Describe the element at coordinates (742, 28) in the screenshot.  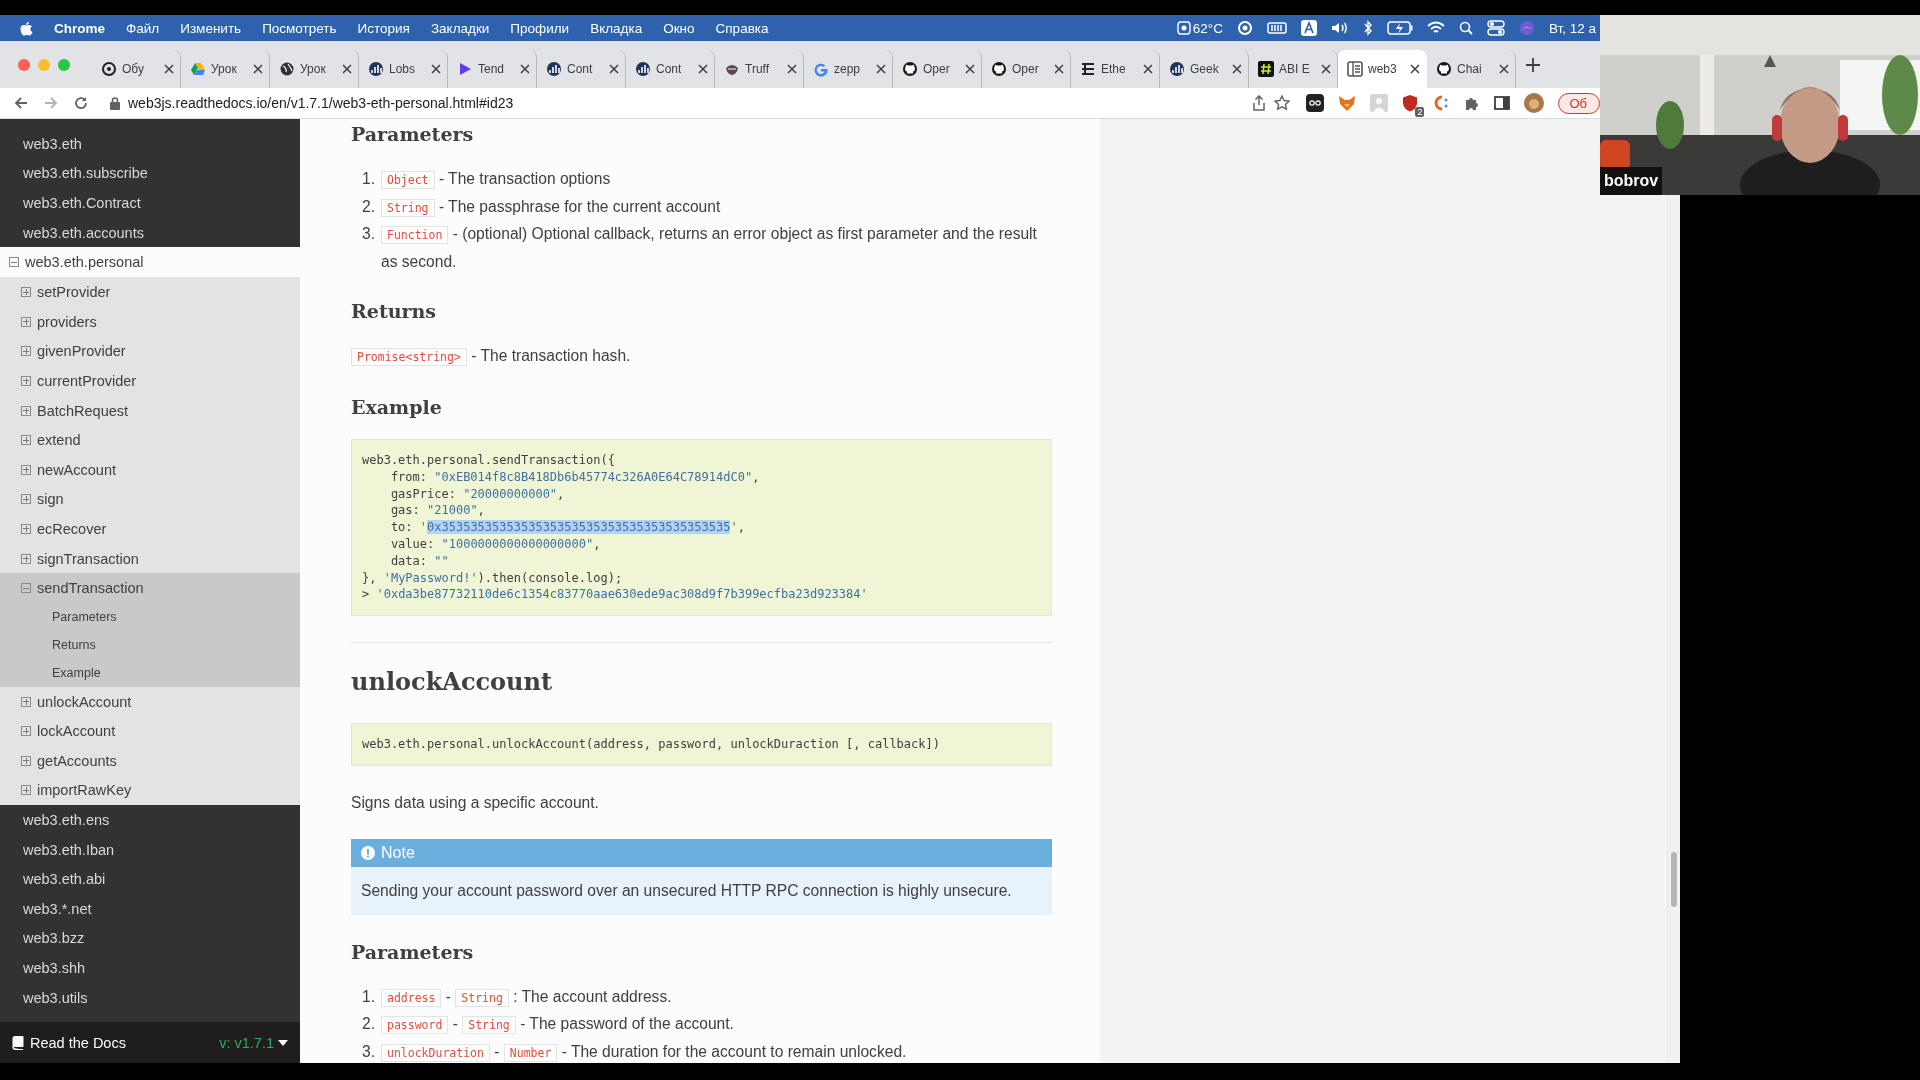
I see `menu-item: Справка` at that location.